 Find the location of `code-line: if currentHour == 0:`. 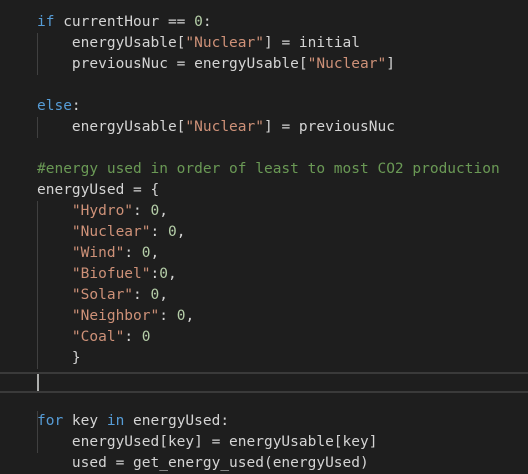

code-line: if currentHour == 0: is located at coordinates (264, 22).